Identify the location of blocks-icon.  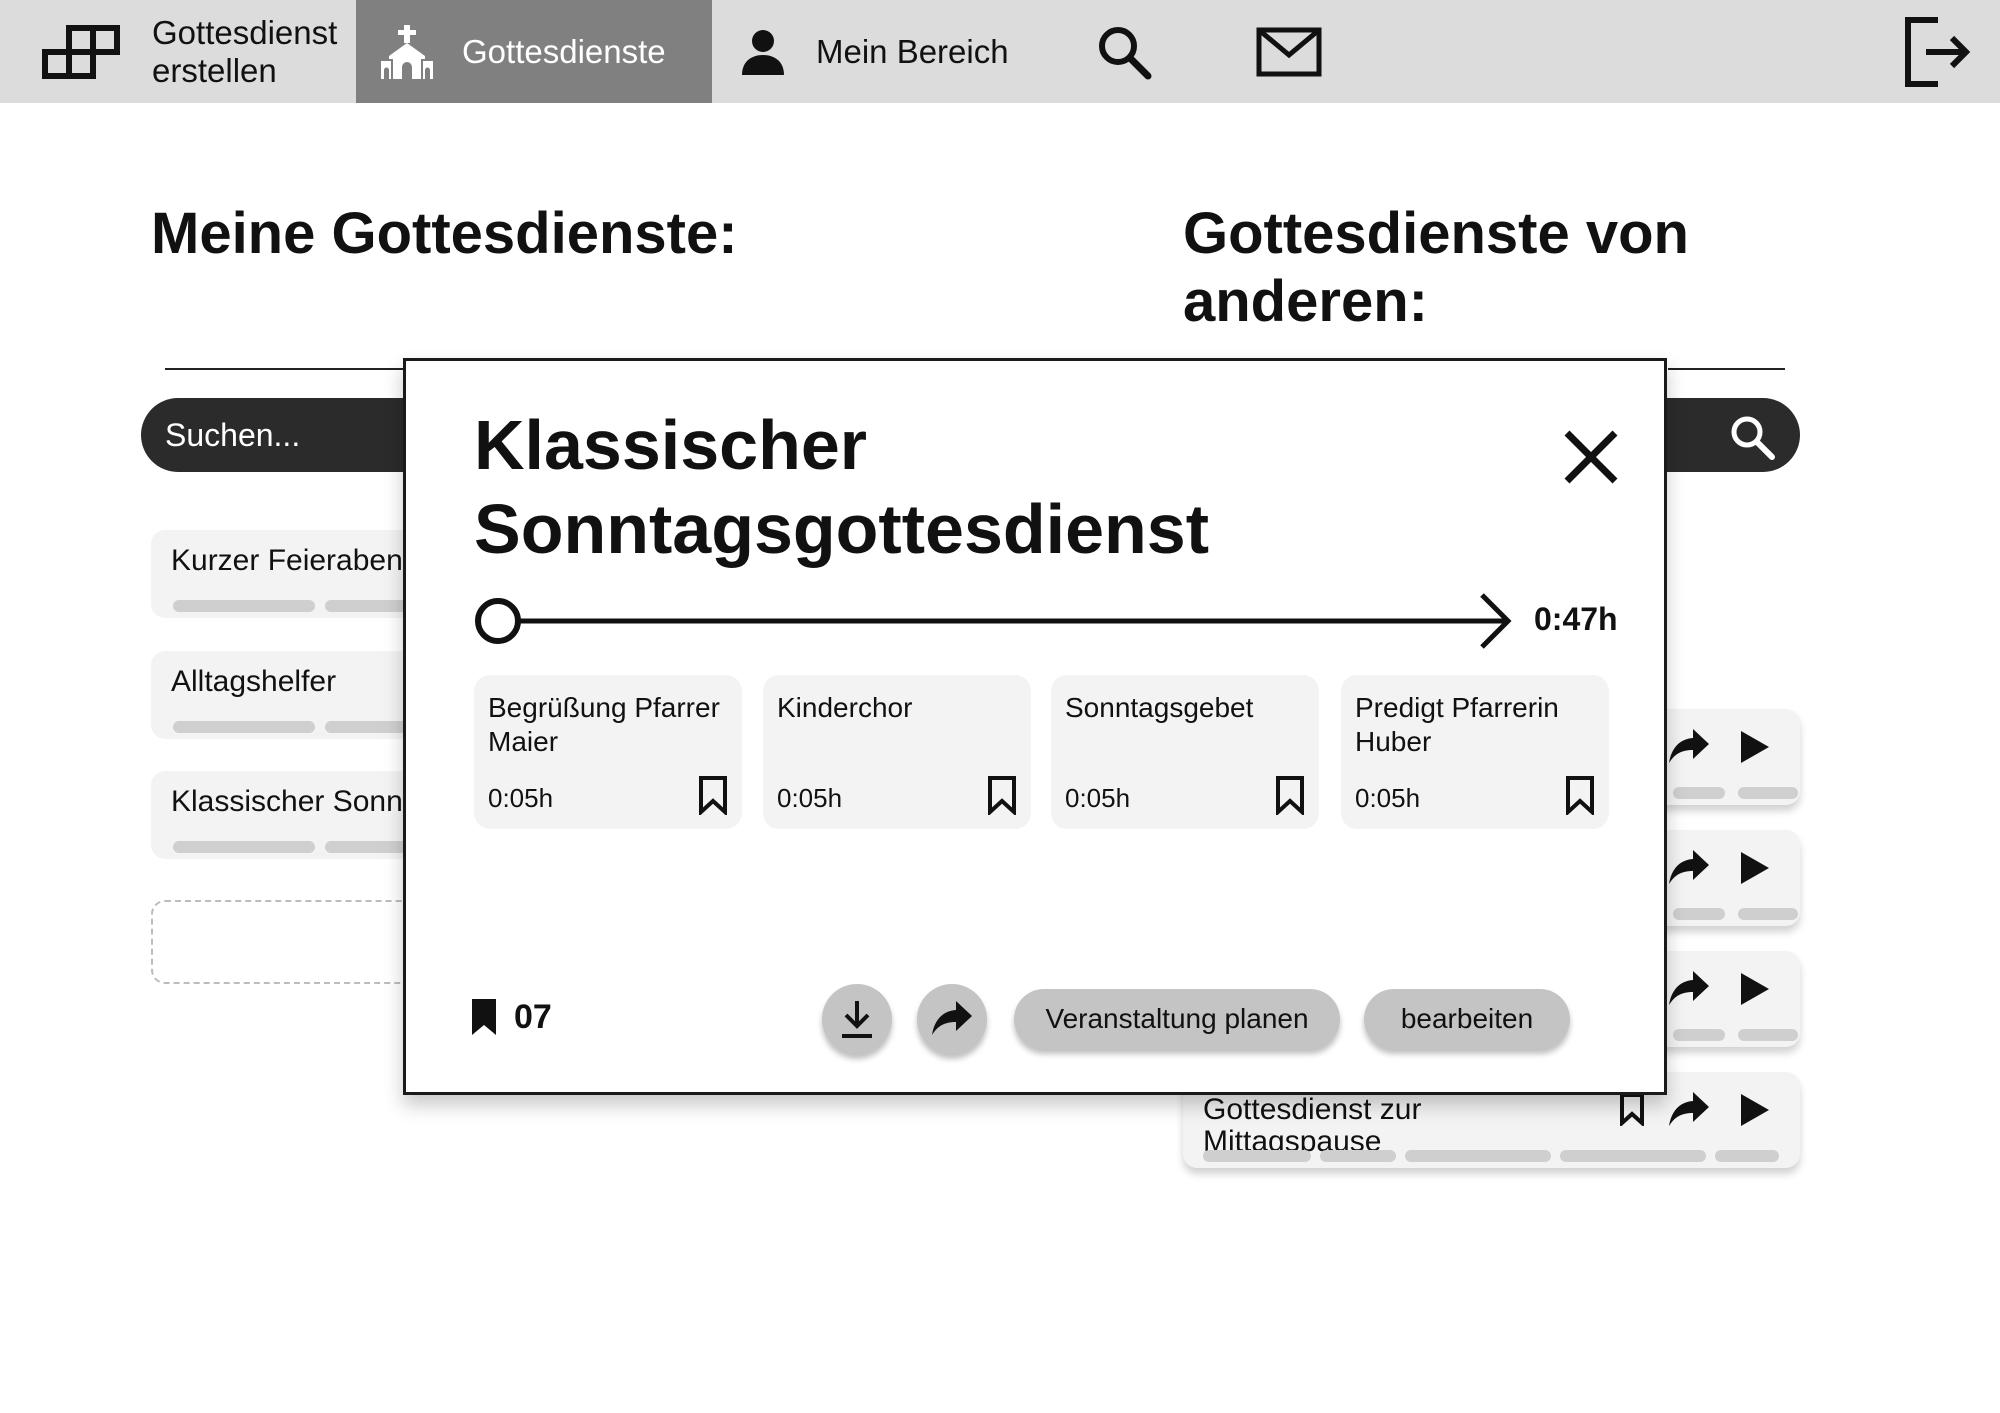
(82, 52).